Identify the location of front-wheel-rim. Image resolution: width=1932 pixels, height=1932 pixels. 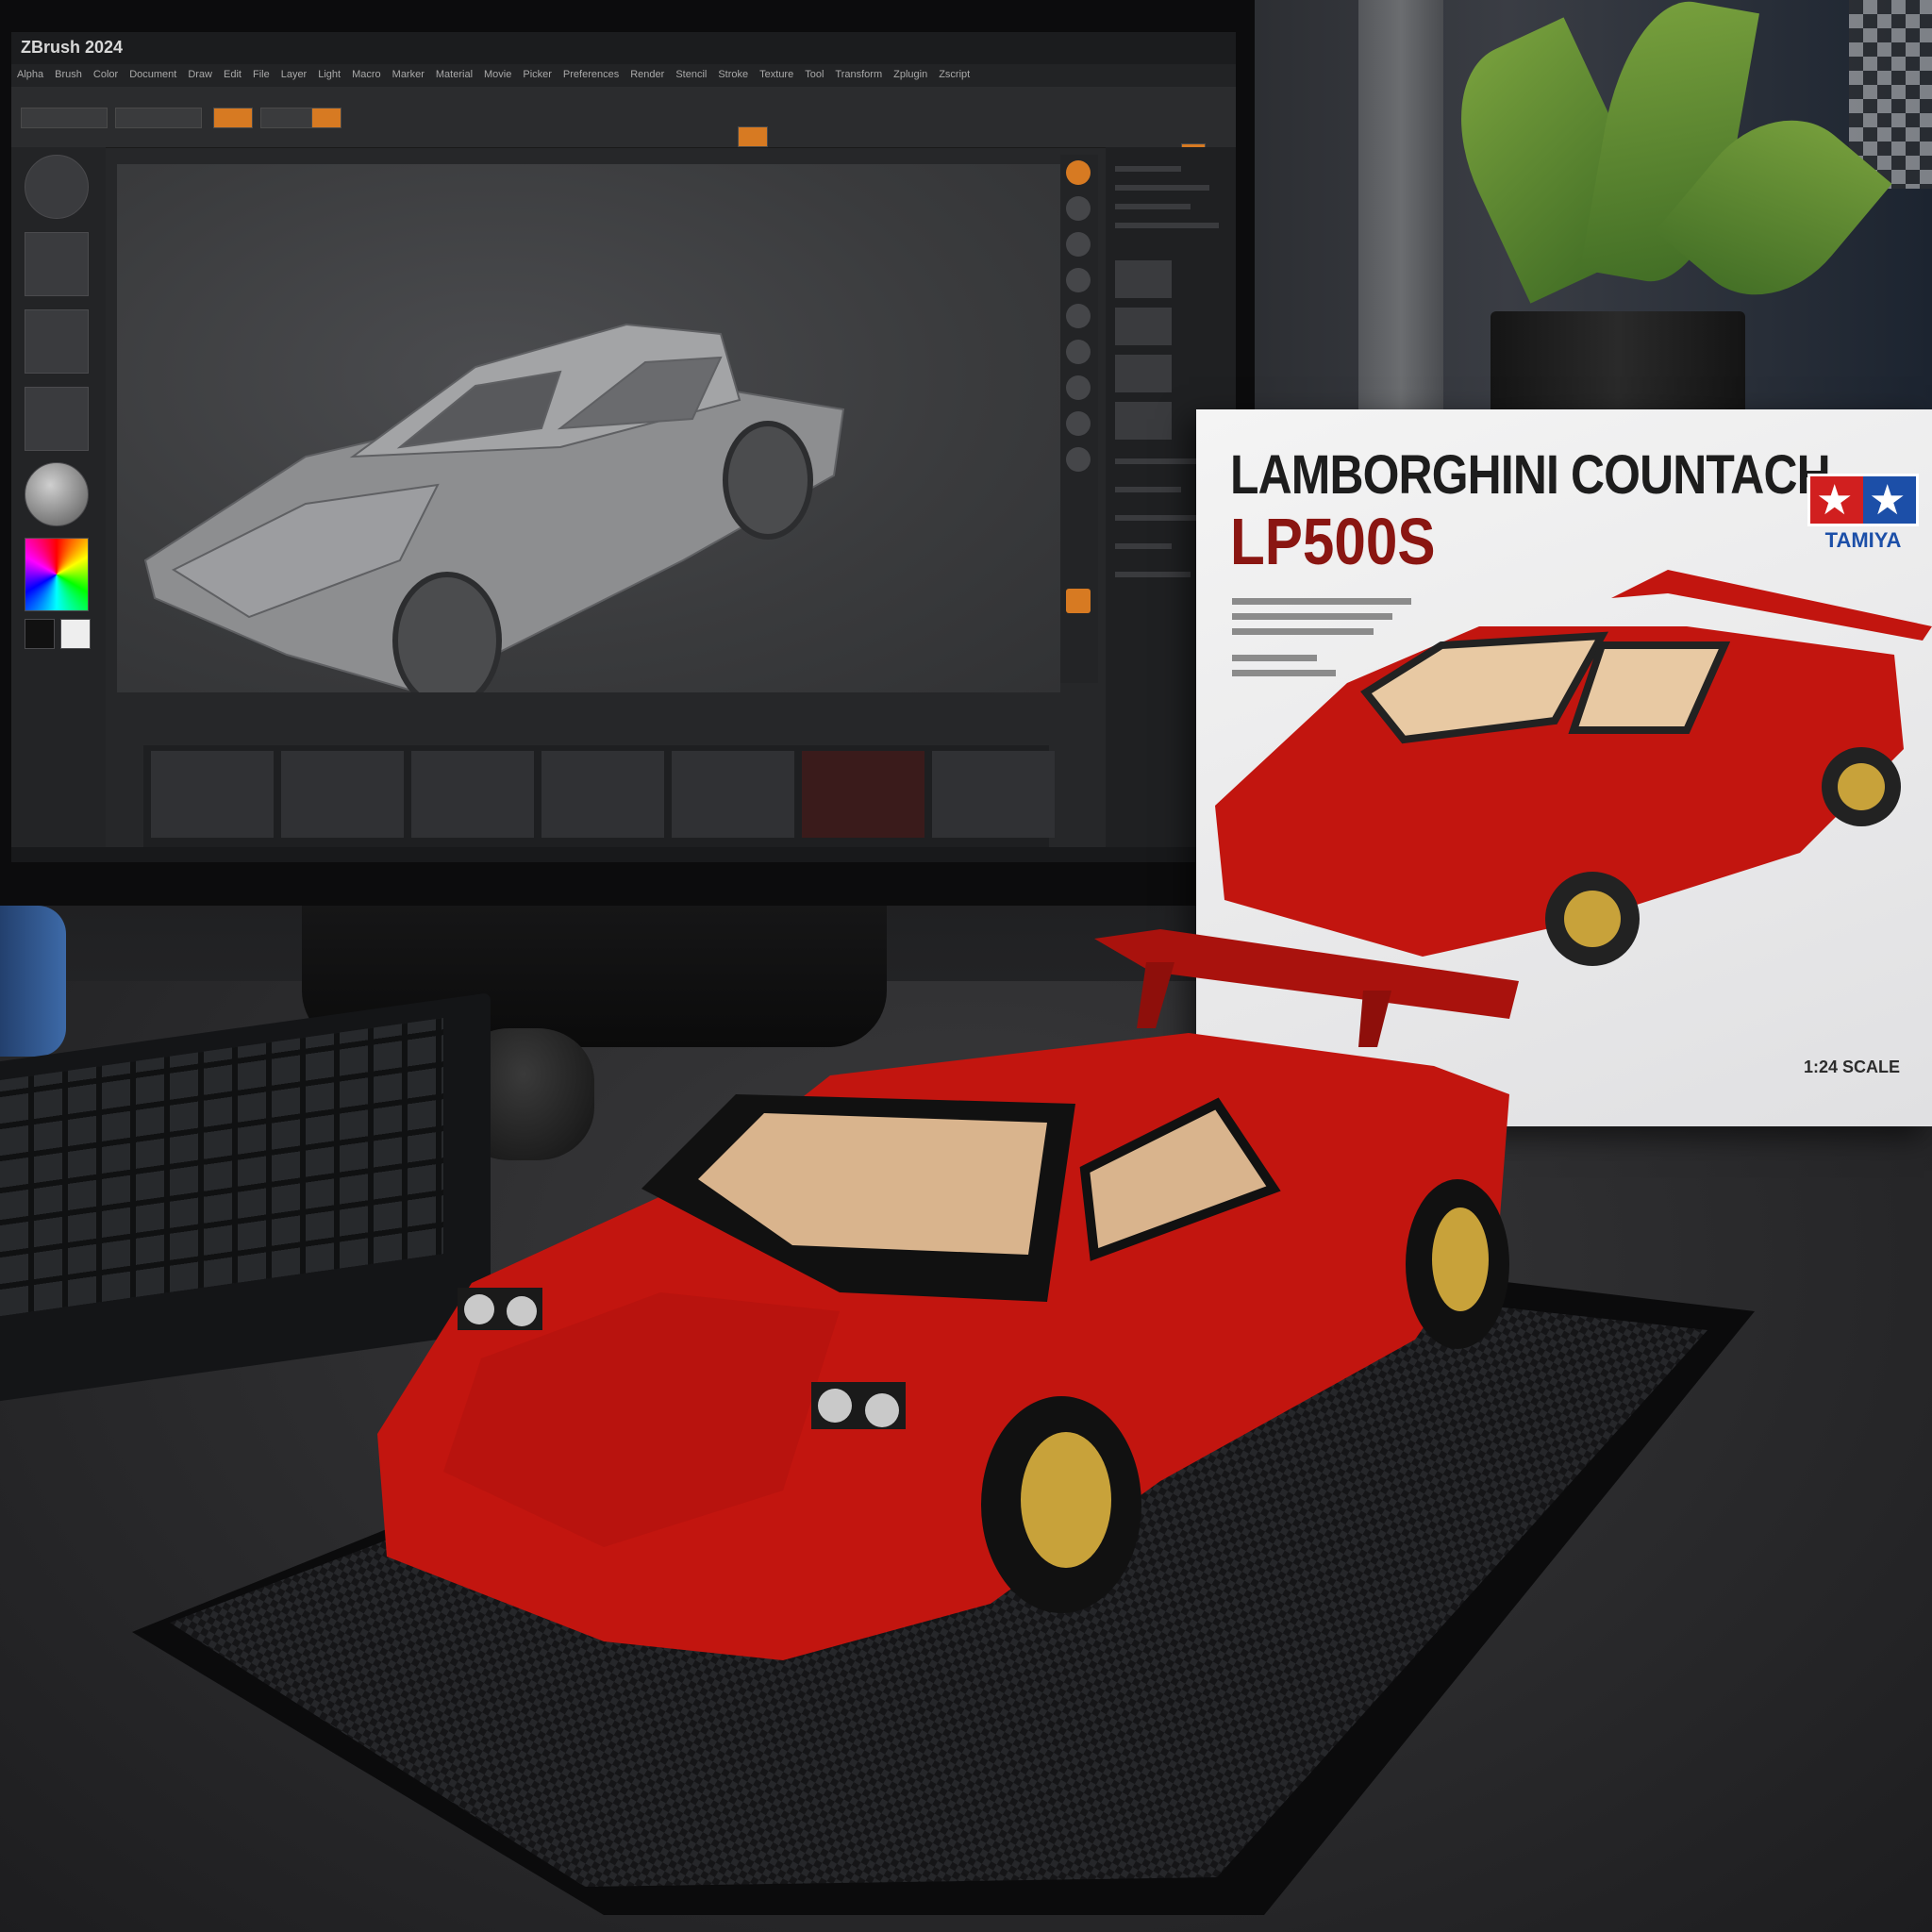
(1066, 1500).